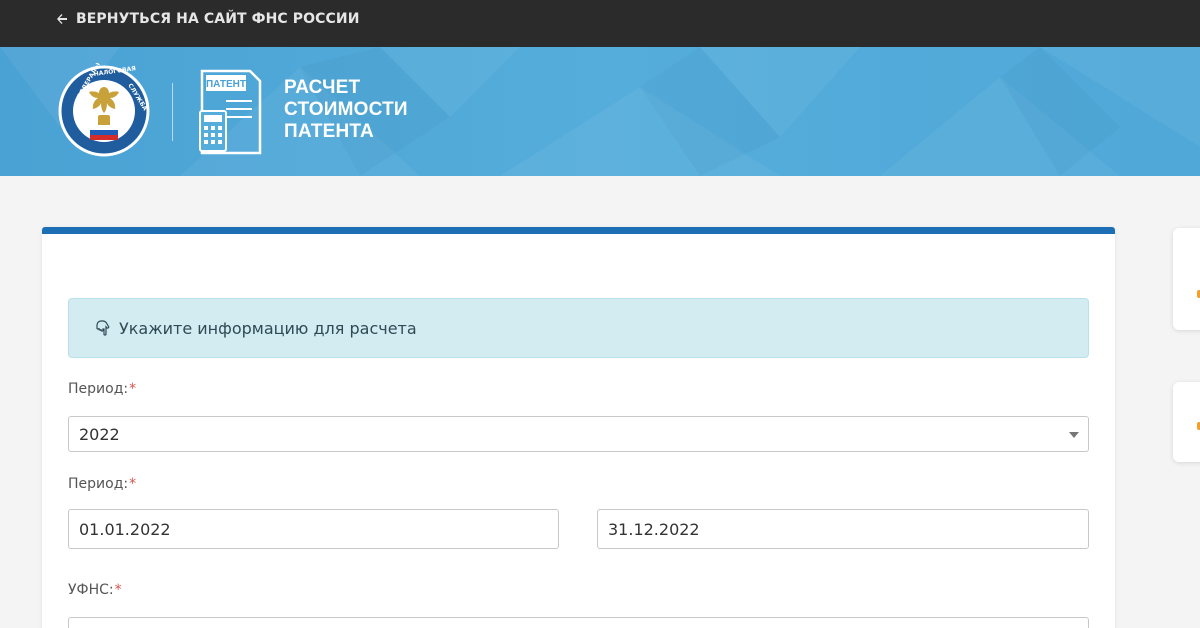 The width and height of the screenshot is (1200, 628). I want to click on fns-emblem-icon: ФЕДЕРАЛЬНАЯ НАЛОГОВАЯ СЛУЖБА, so click(104, 110).